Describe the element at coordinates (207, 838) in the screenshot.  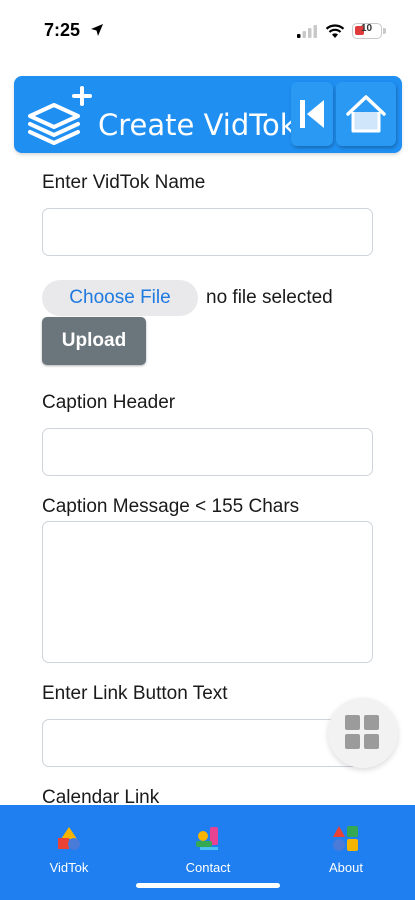
I see `contact-icon` at that location.